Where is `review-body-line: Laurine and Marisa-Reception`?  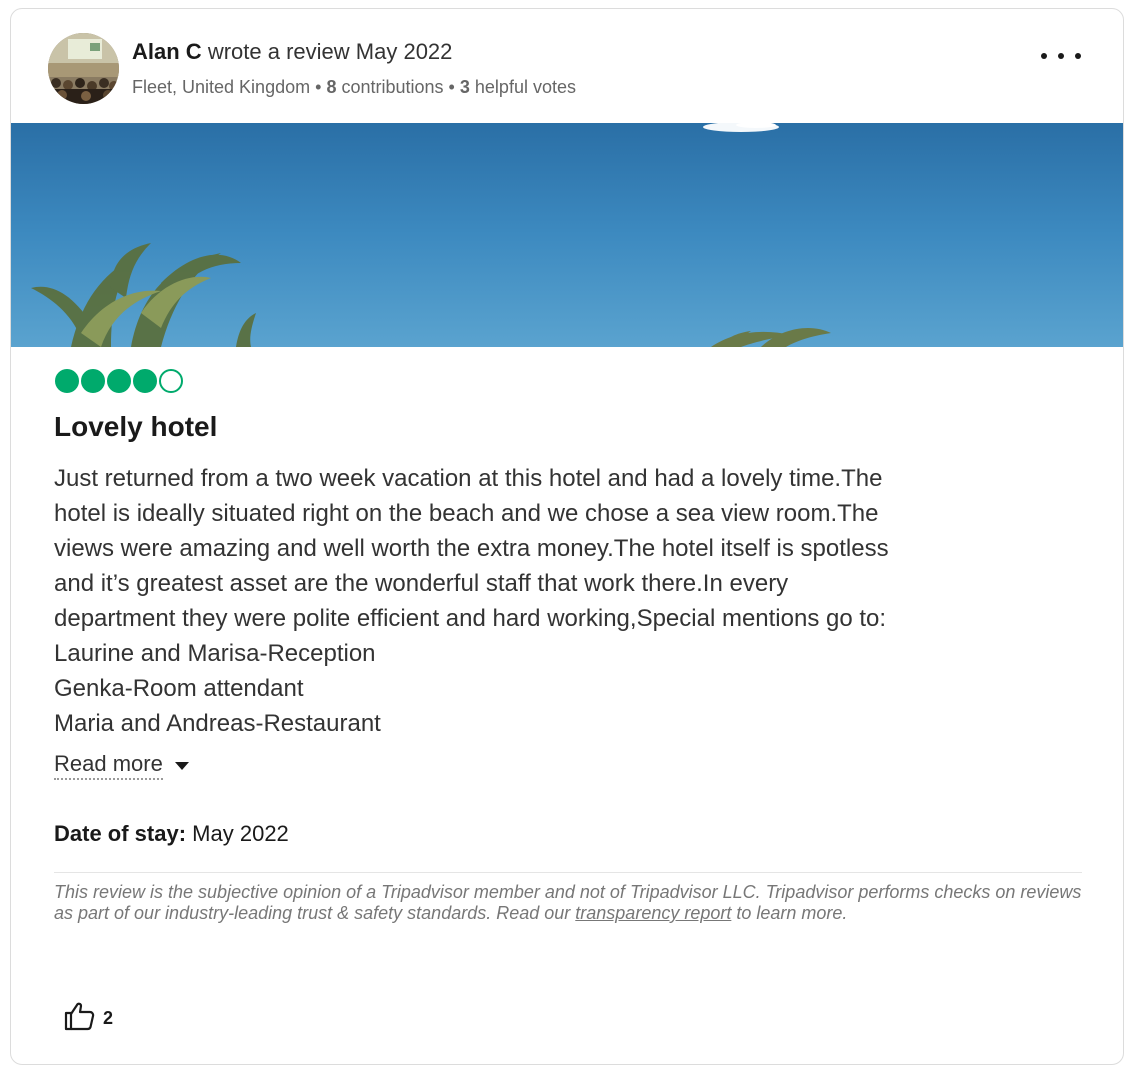 review-body-line: Laurine and Marisa-Reception is located at coordinates (215, 653).